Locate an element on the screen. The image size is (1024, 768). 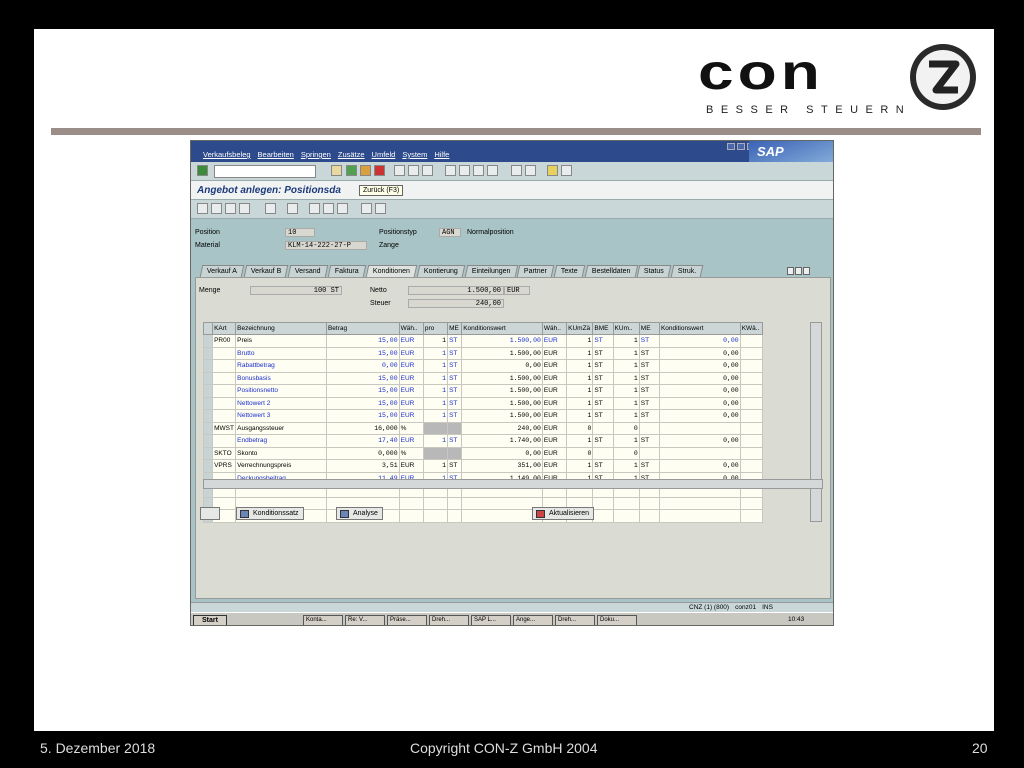
column-header: BME is located at coordinates (603, 328).